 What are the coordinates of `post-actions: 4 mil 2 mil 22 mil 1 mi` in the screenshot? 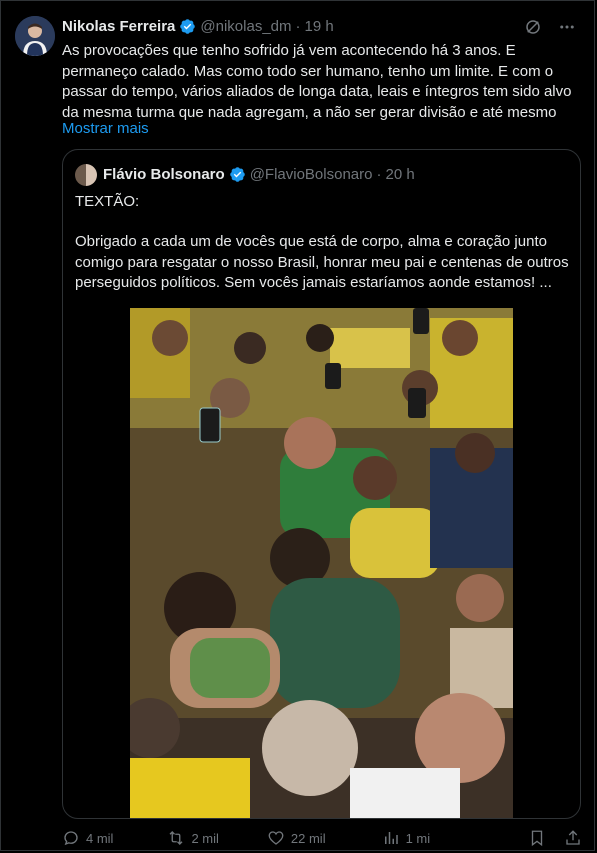 It's located at (322, 838).